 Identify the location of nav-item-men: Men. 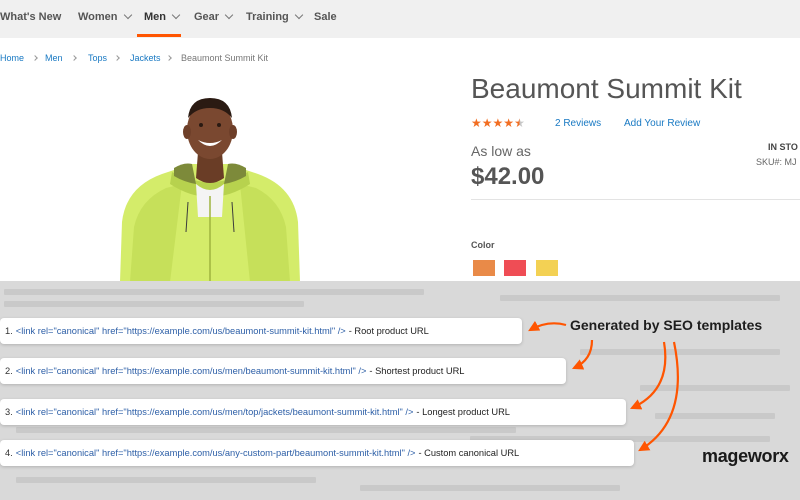
(162, 16).